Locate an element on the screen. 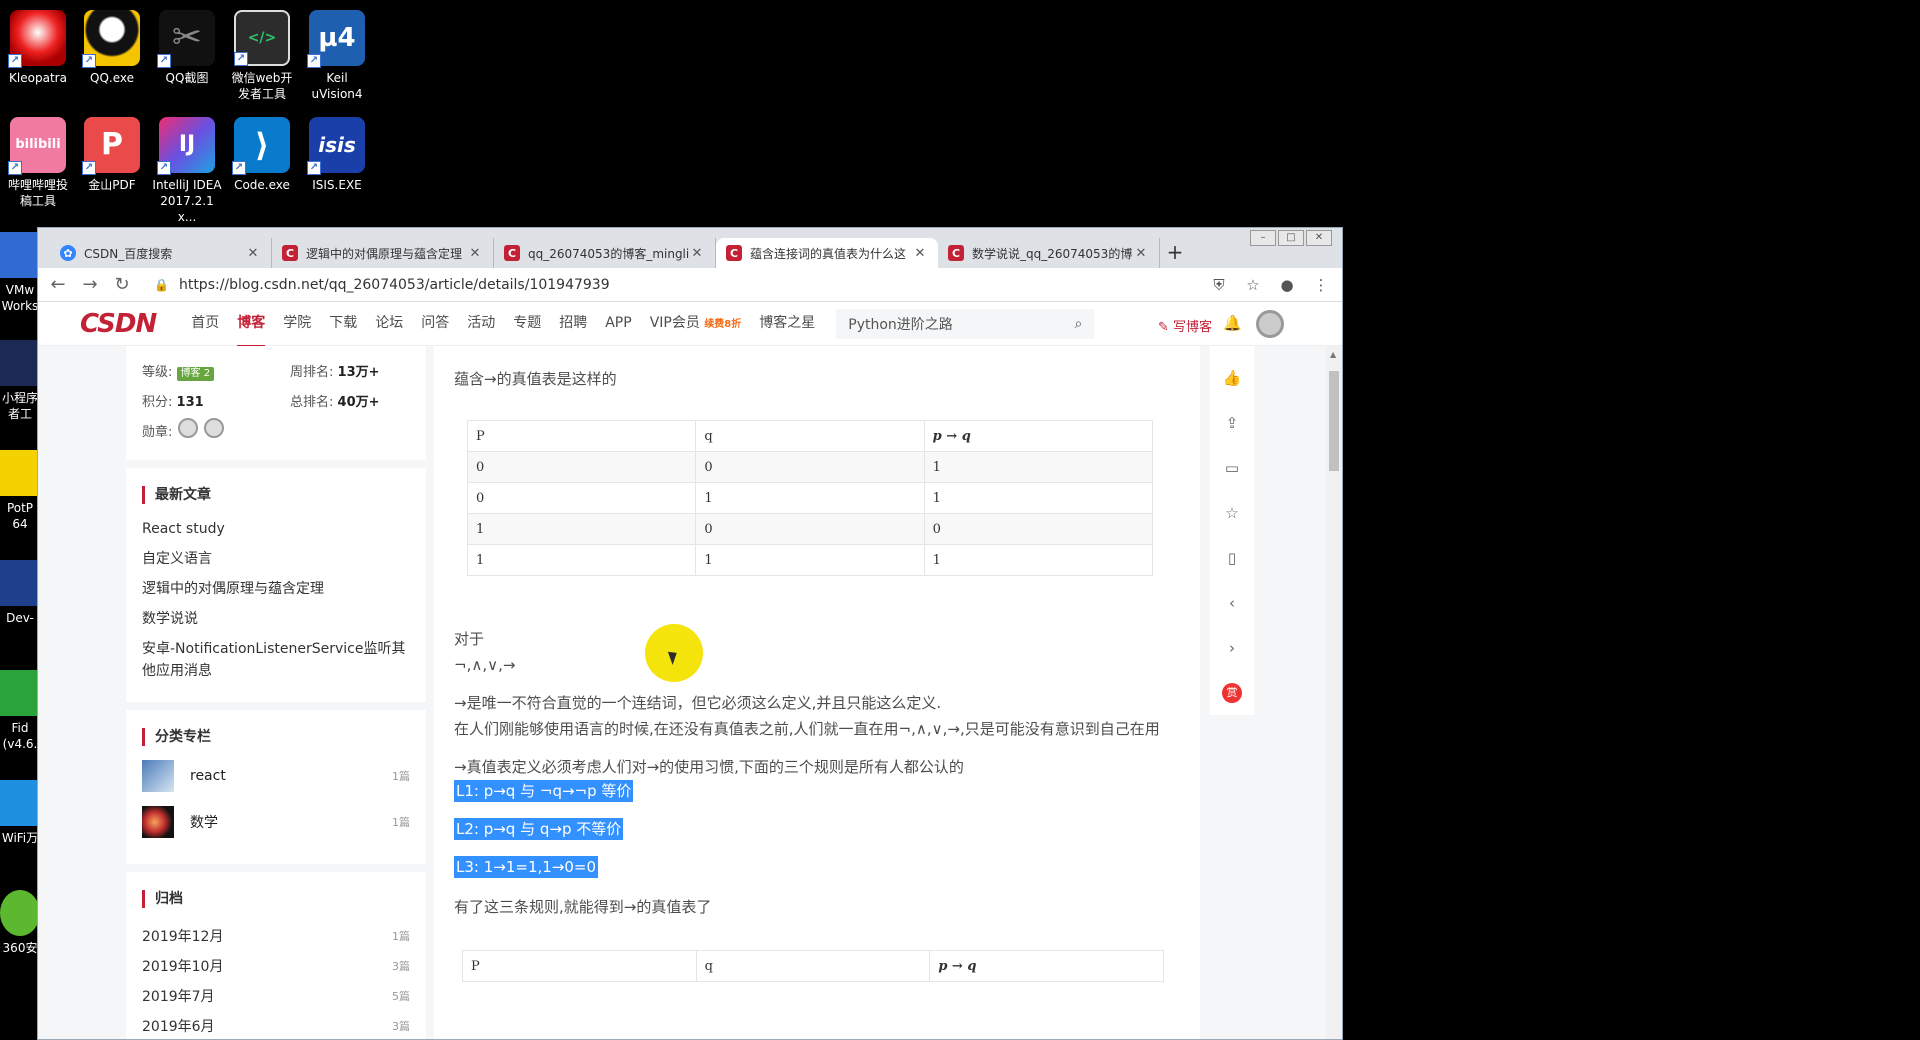 This screenshot has width=1920, height=1040. reward-icon: 赏 is located at coordinates (1232, 693).